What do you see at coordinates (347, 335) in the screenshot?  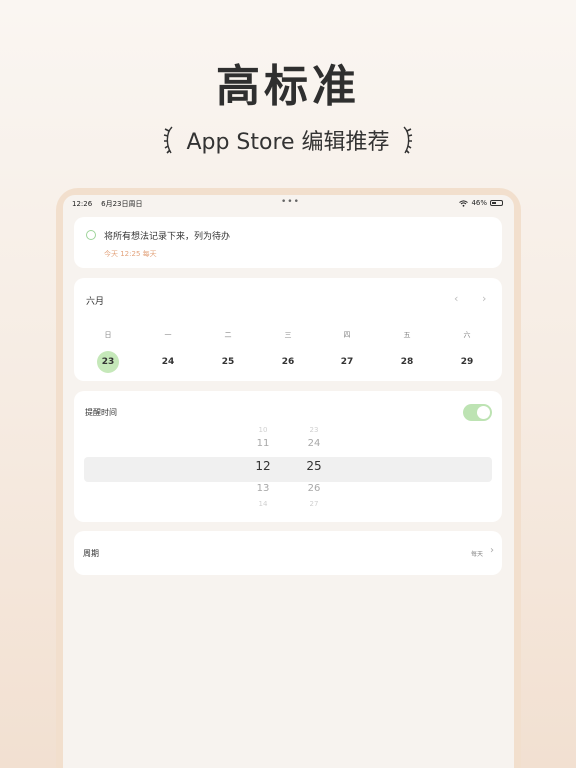 I see `weekday-label: 四` at bounding box center [347, 335].